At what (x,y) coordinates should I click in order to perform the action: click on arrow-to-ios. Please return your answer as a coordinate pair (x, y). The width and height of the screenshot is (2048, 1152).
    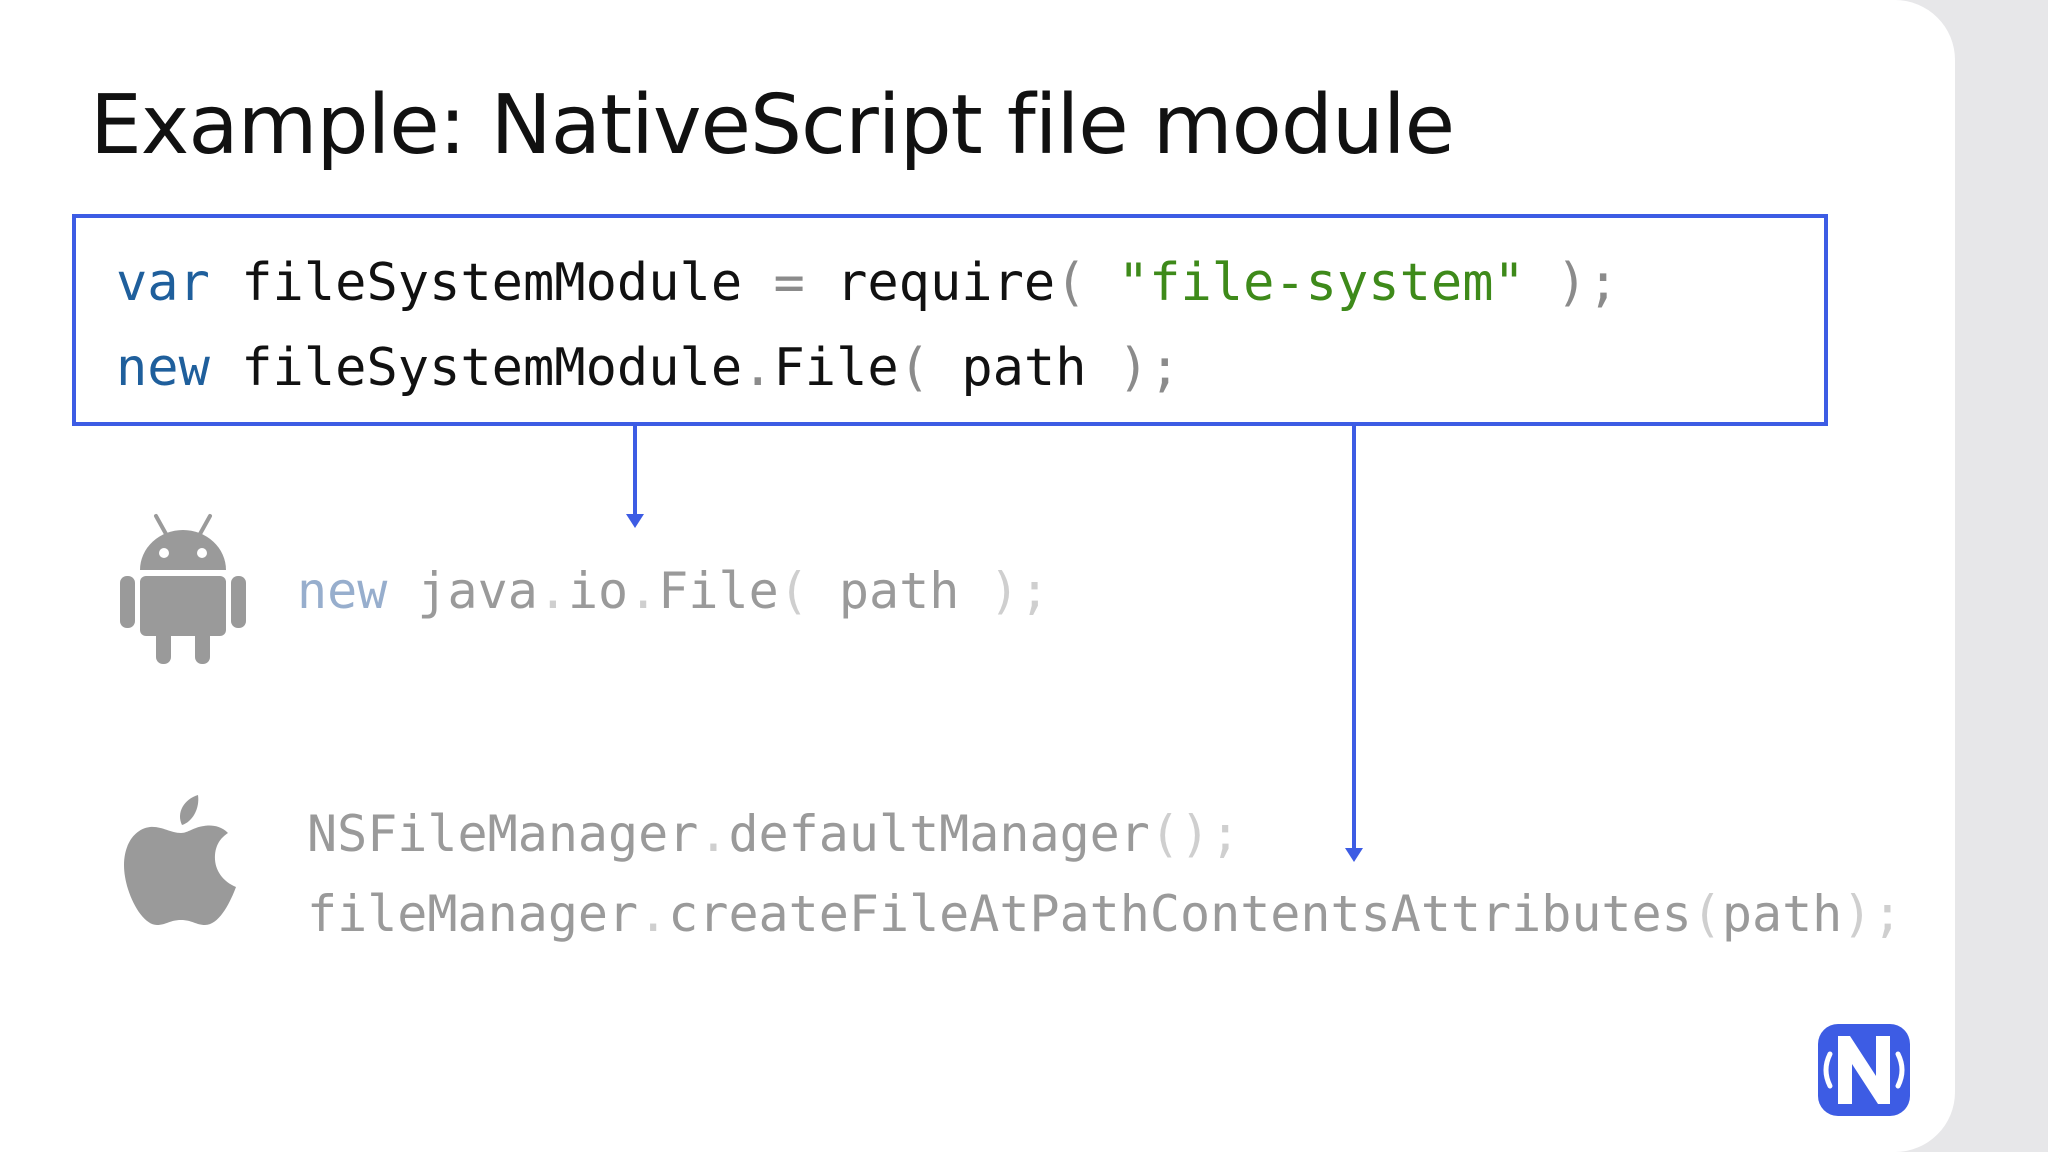
    Looking at the image, I should click on (1354, 644).